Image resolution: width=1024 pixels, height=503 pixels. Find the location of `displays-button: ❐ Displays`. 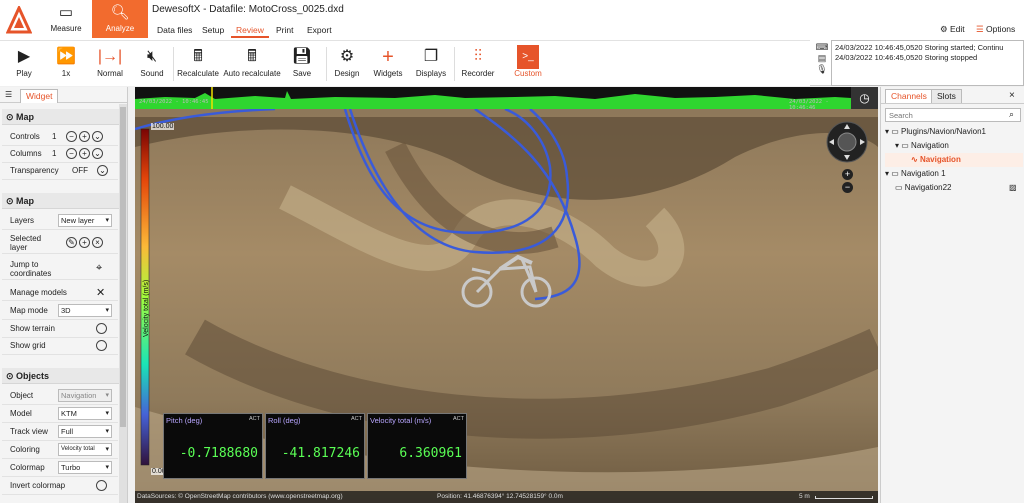

displays-button: ❐ Displays is located at coordinates (431, 65).